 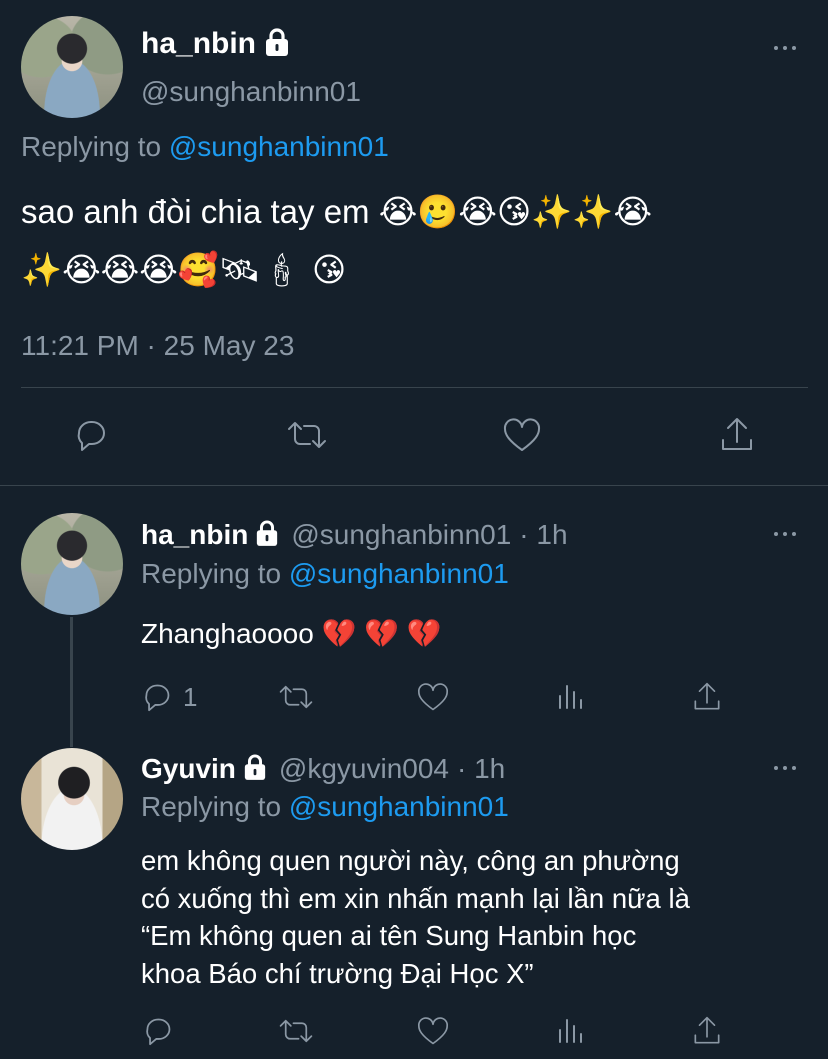 What do you see at coordinates (157, 346) in the screenshot?
I see `timestamp: 11:21 PM · 25 May 23` at bounding box center [157, 346].